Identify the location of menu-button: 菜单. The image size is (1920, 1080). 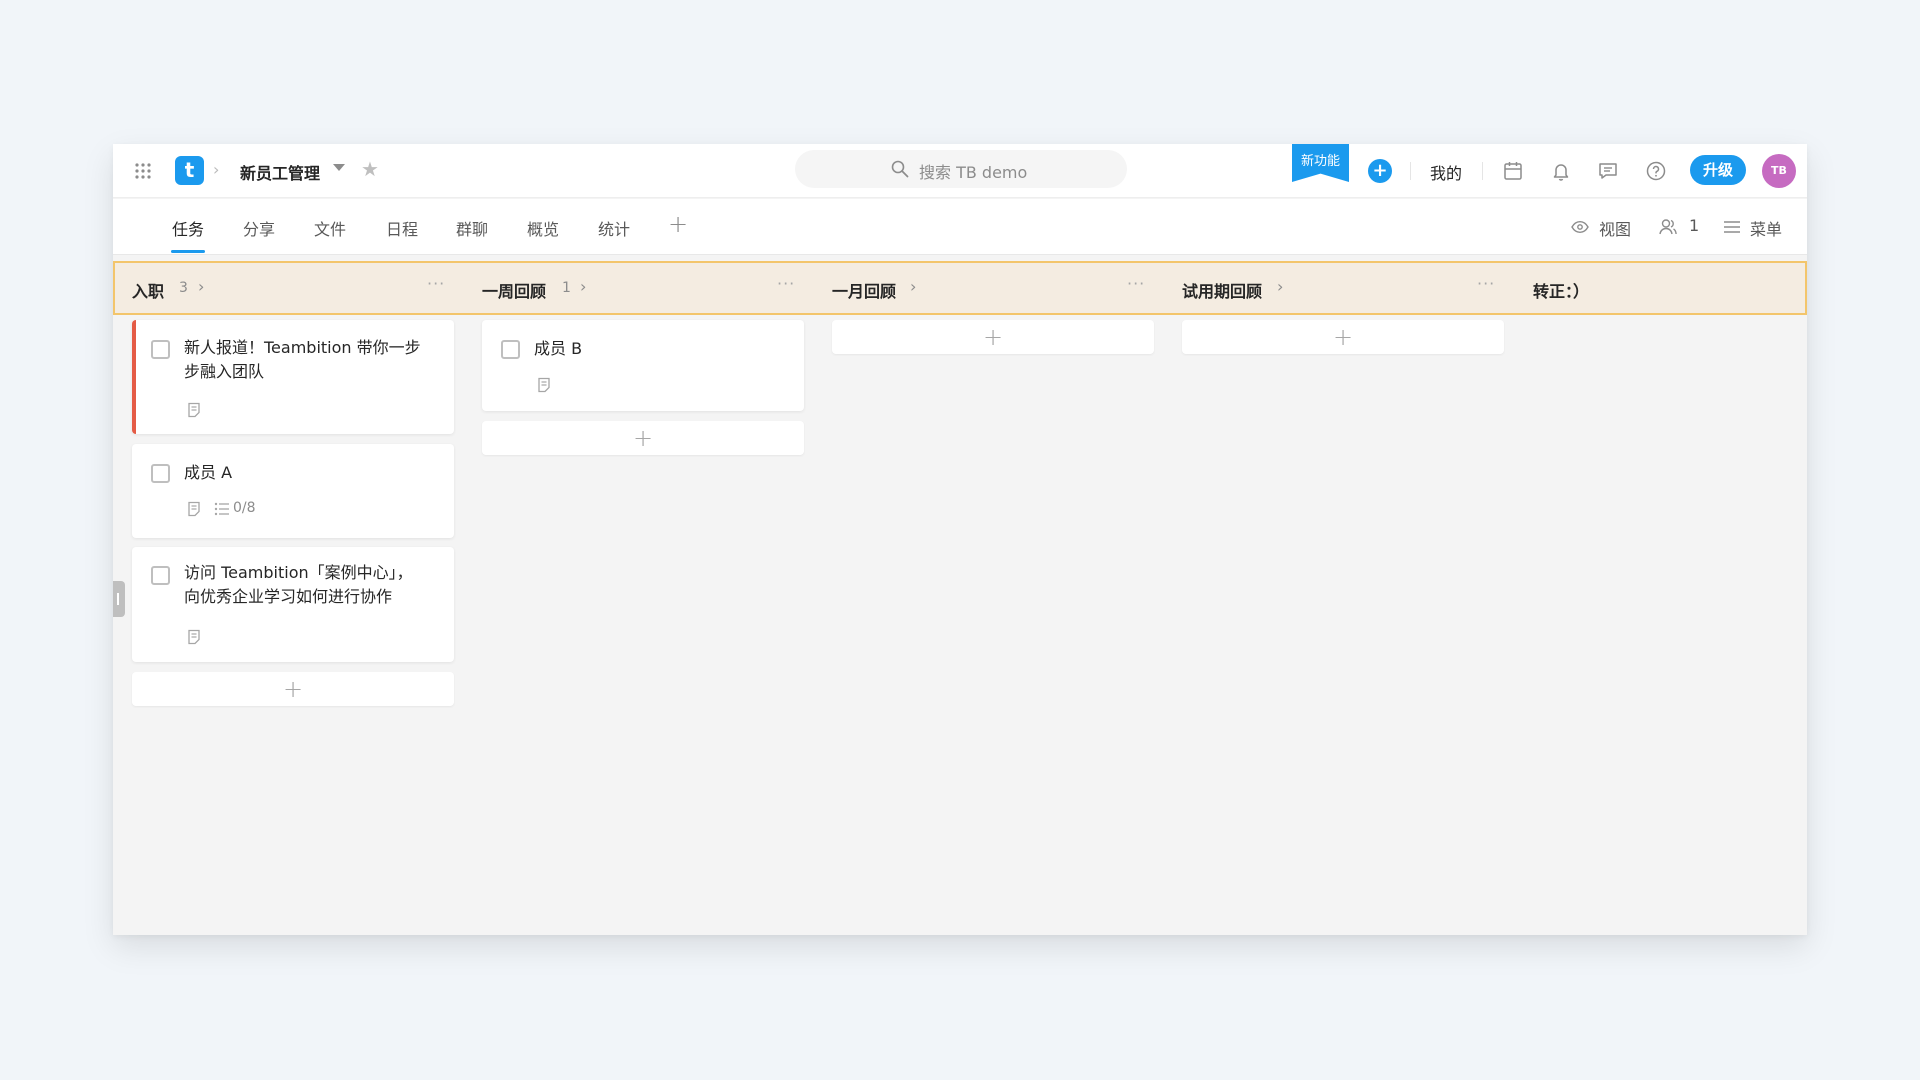
(1766, 228).